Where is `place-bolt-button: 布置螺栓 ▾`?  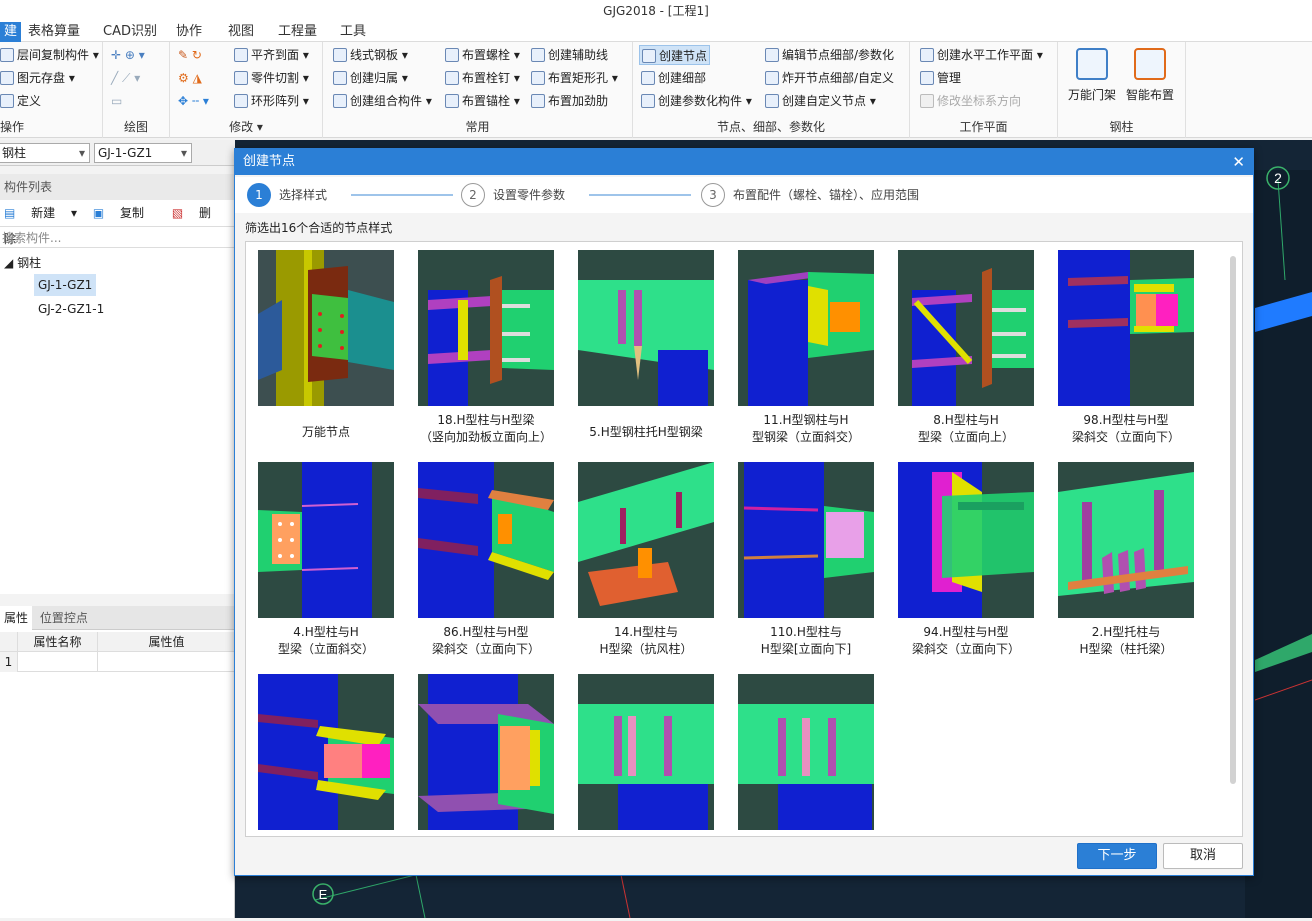 place-bolt-button: 布置螺栓 ▾ is located at coordinates (482, 55).